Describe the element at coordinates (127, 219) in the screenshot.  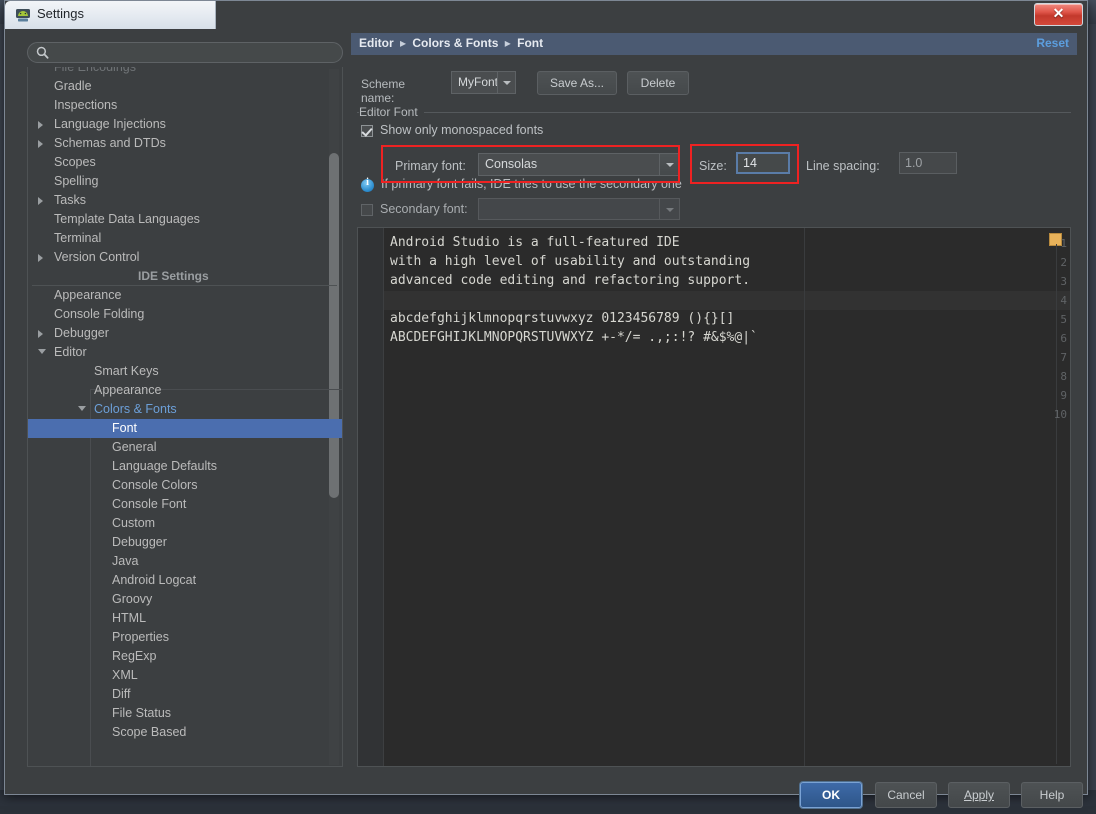
I see `sidebar-item-label: Template Data Languages` at that location.